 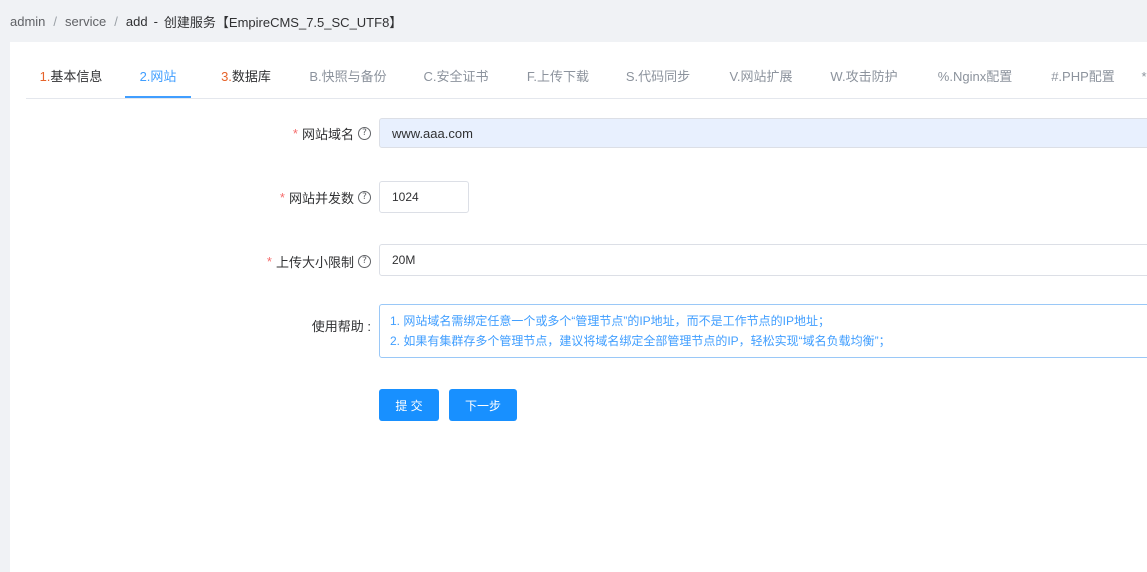 What do you see at coordinates (735, 76) in the screenshot?
I see `tab-number: V.` at bounding box center [735, 76].